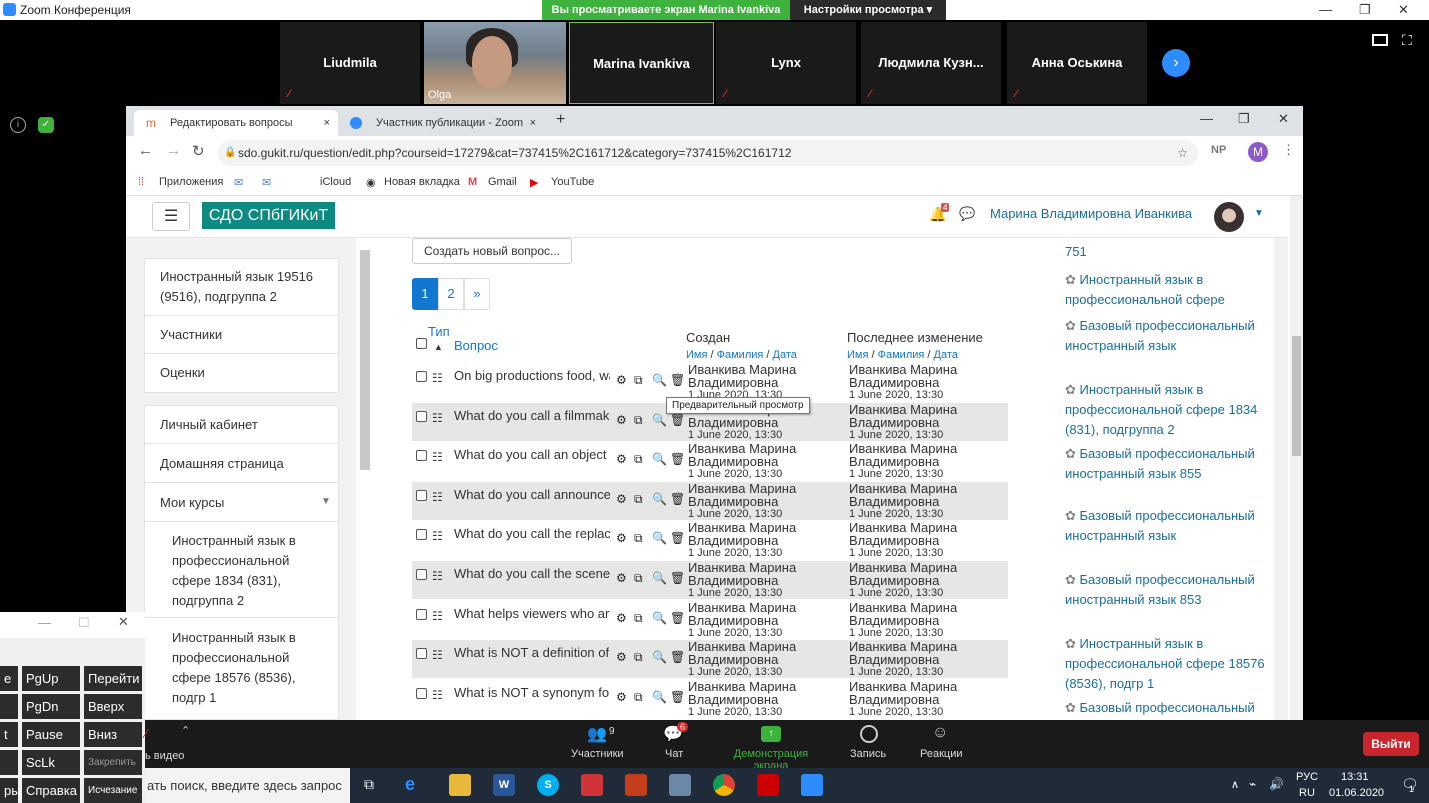 This screenshot has height=803, width=1429. Describe the element at coordinates (84, 623) in the screenshot. I see `maximize-icon: ☐` at that location.